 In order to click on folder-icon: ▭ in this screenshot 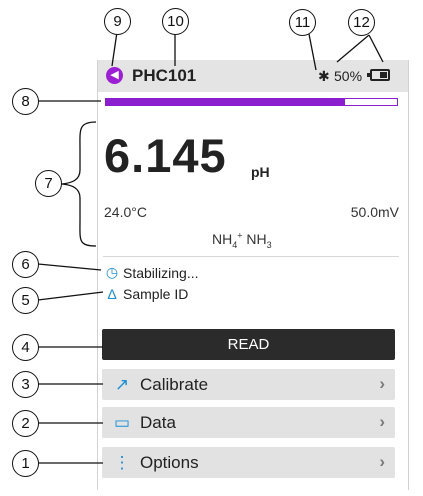, I will do `click(122, 422)`.